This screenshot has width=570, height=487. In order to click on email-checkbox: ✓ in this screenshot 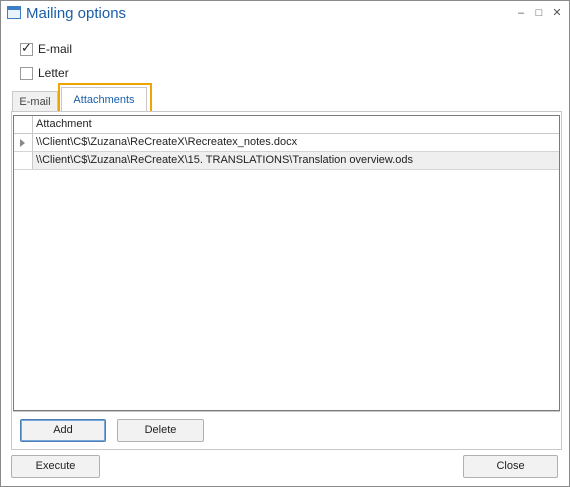, I will do `click(26, 47)`.